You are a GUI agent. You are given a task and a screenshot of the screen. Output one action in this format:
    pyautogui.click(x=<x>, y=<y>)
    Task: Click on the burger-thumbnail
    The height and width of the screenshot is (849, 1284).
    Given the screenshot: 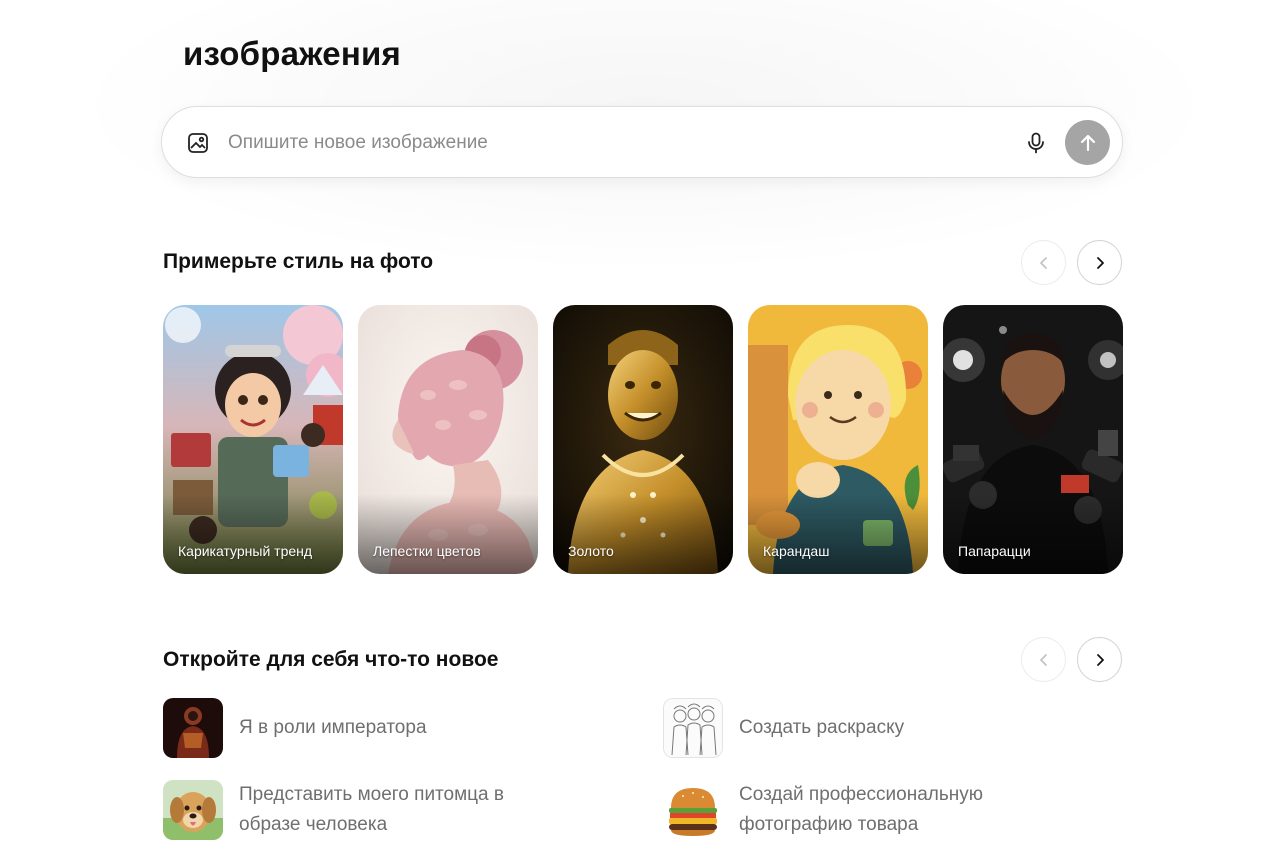 What is the action you would take?
    pyautogui.click(x=693, y=810)
    